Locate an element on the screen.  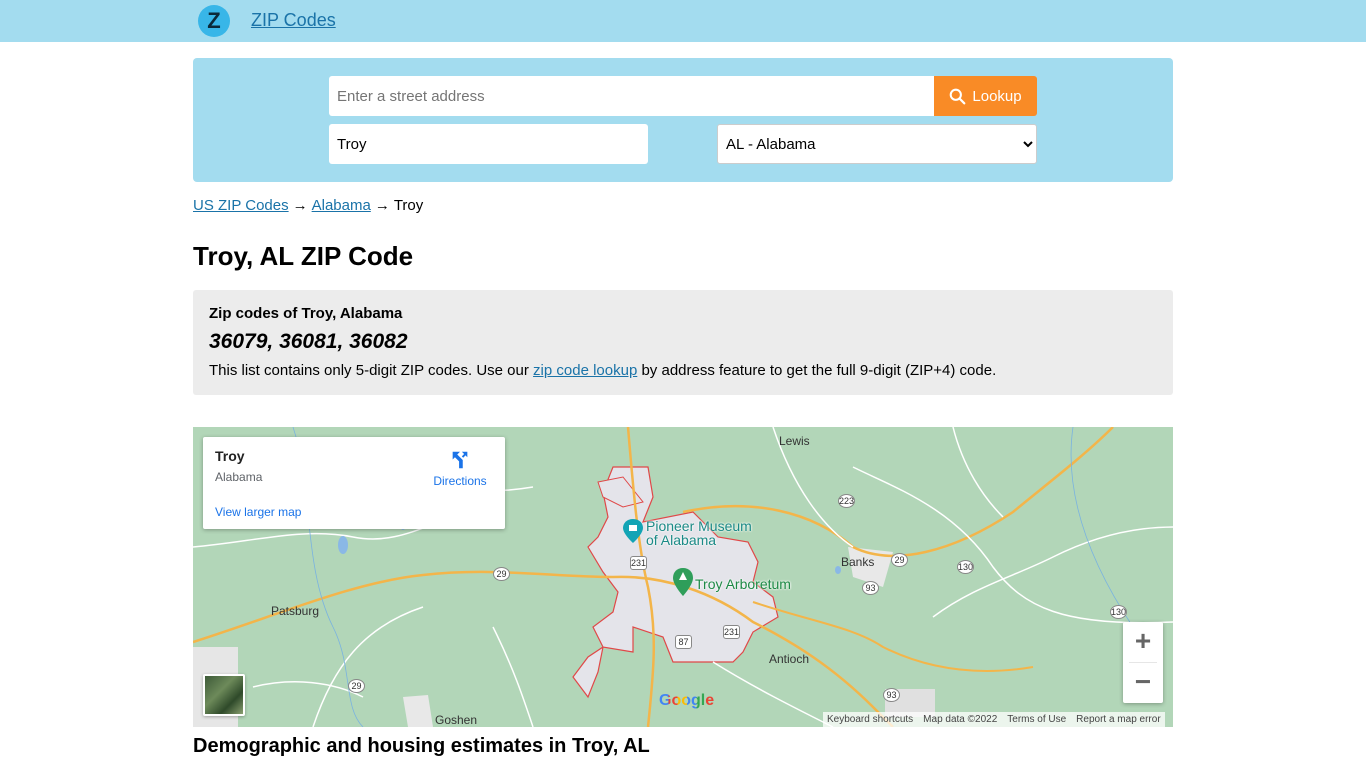
zip-info-heading: Zip codes of Troy, Alabama is located at coordinates (306, 313).